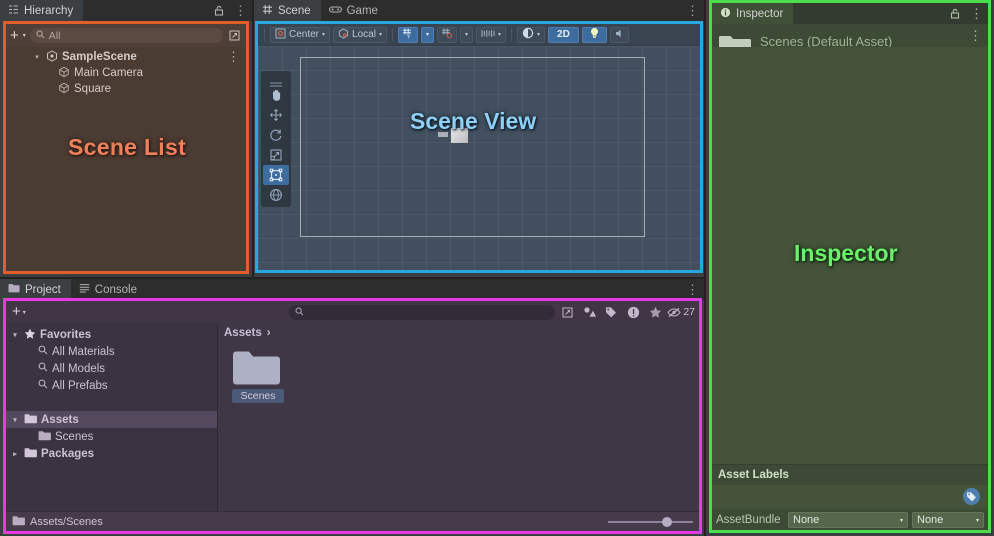  Describe the element at coordinates (267, 11) in the screenshot. I see `scene-grid-icon` at that location.